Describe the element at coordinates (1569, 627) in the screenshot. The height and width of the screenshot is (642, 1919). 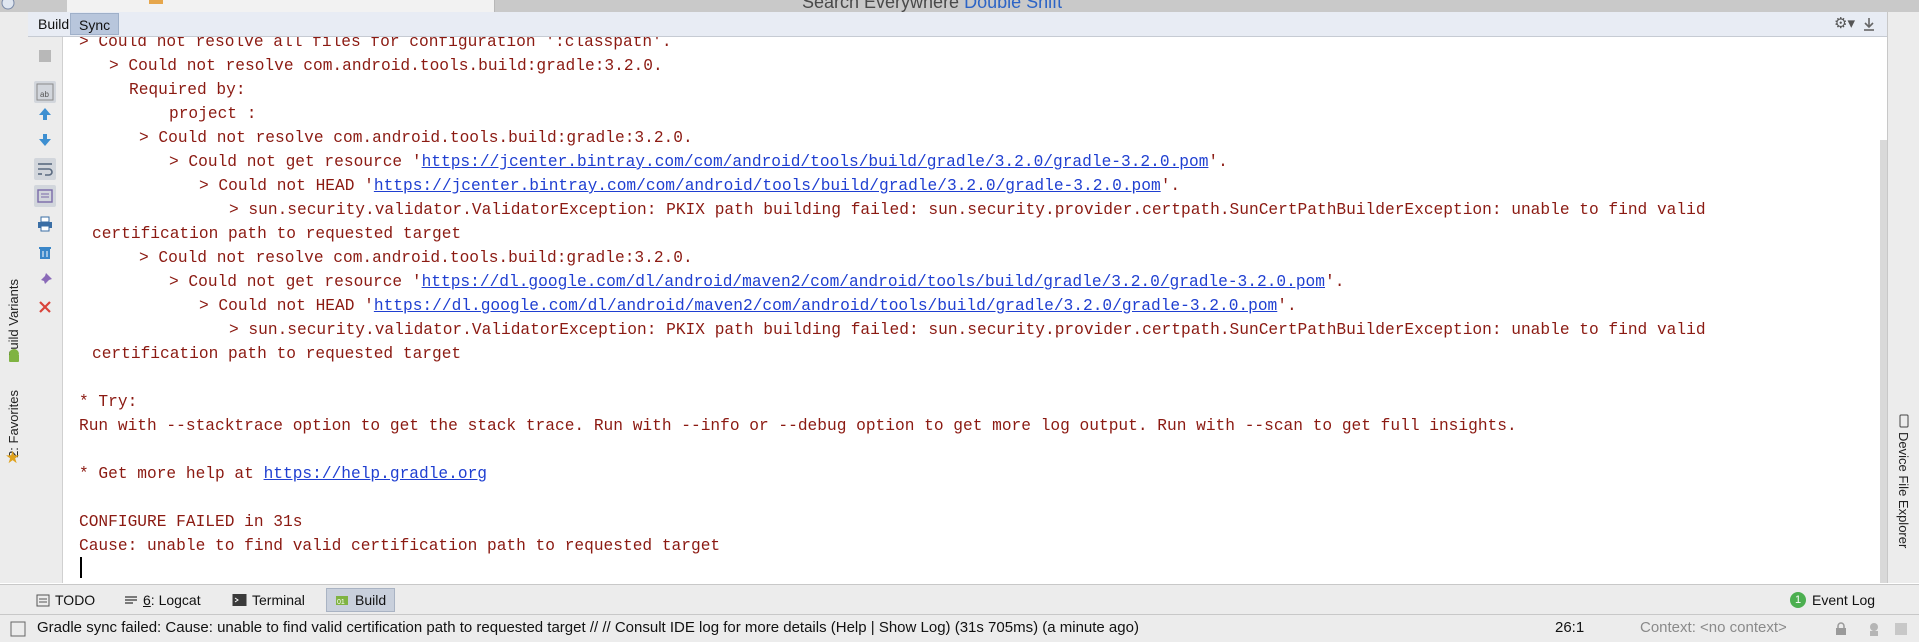
I see `caret-position: 26:1` at that location.